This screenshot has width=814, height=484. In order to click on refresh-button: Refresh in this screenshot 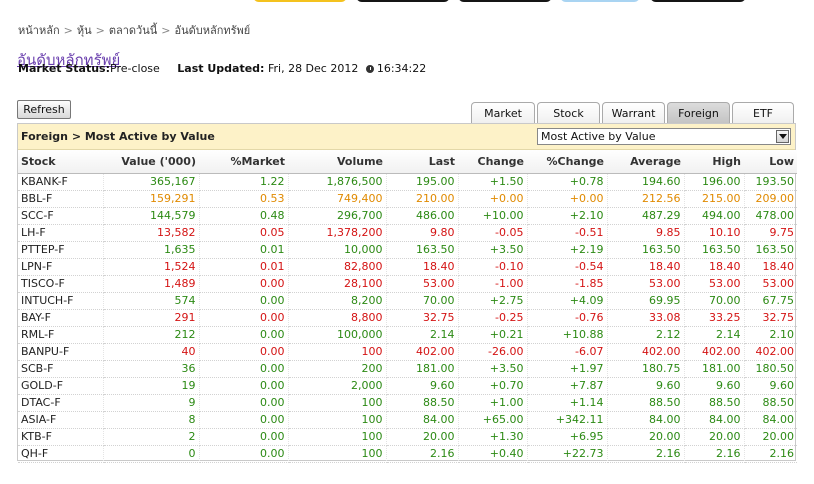, I will do `click(44, 109)`.